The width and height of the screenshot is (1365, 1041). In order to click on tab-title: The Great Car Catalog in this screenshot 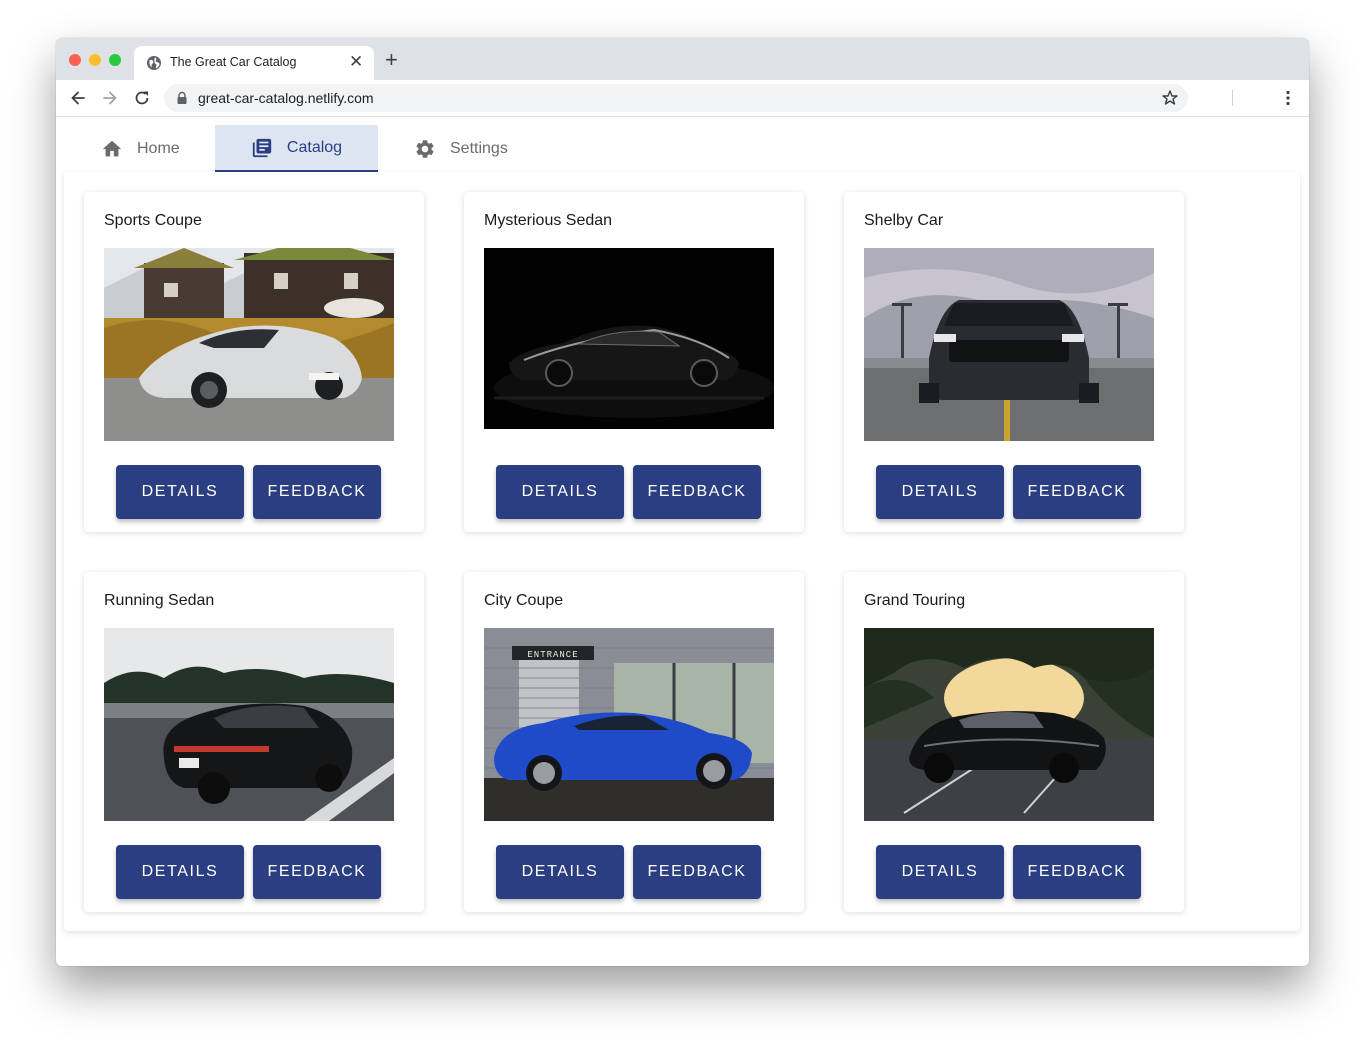, I will do `click(233, 62)`.